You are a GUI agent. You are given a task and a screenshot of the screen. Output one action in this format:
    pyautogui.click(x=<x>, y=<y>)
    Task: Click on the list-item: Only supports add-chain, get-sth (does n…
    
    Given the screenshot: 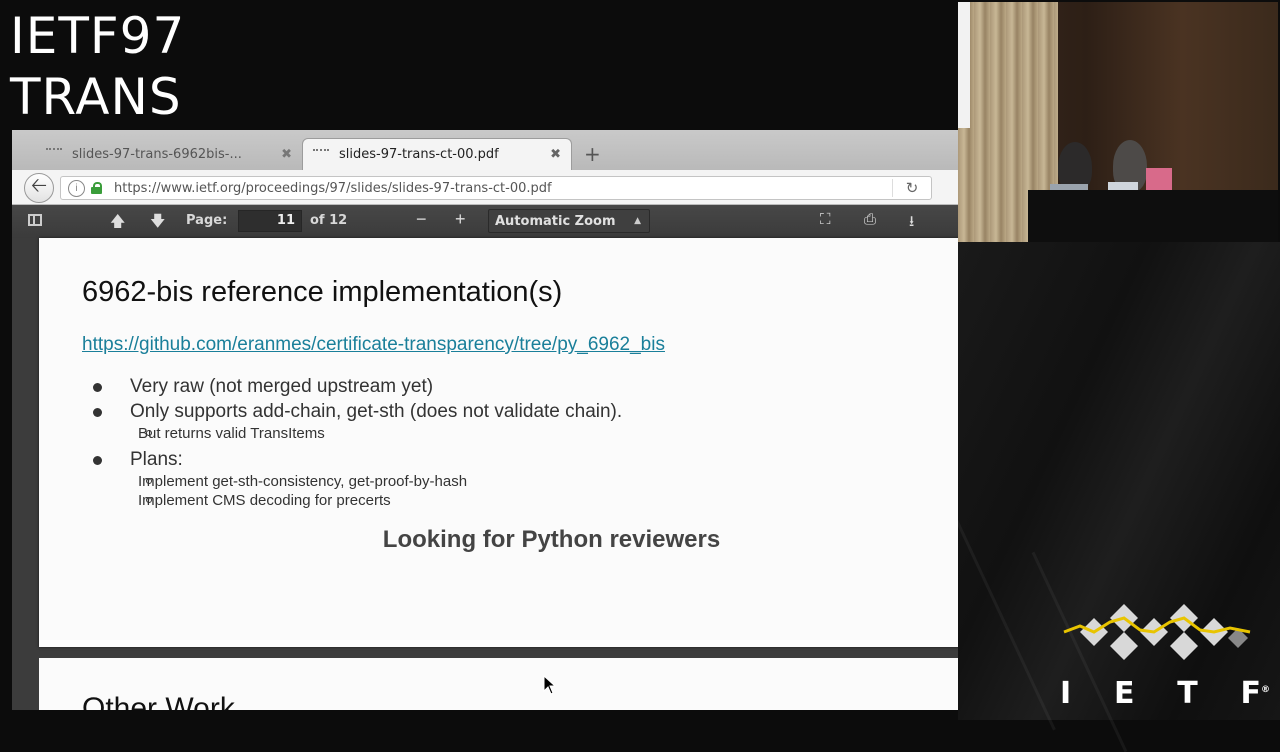 What is the action you would take?
    pyautogui.click(x=355, y=421)
    